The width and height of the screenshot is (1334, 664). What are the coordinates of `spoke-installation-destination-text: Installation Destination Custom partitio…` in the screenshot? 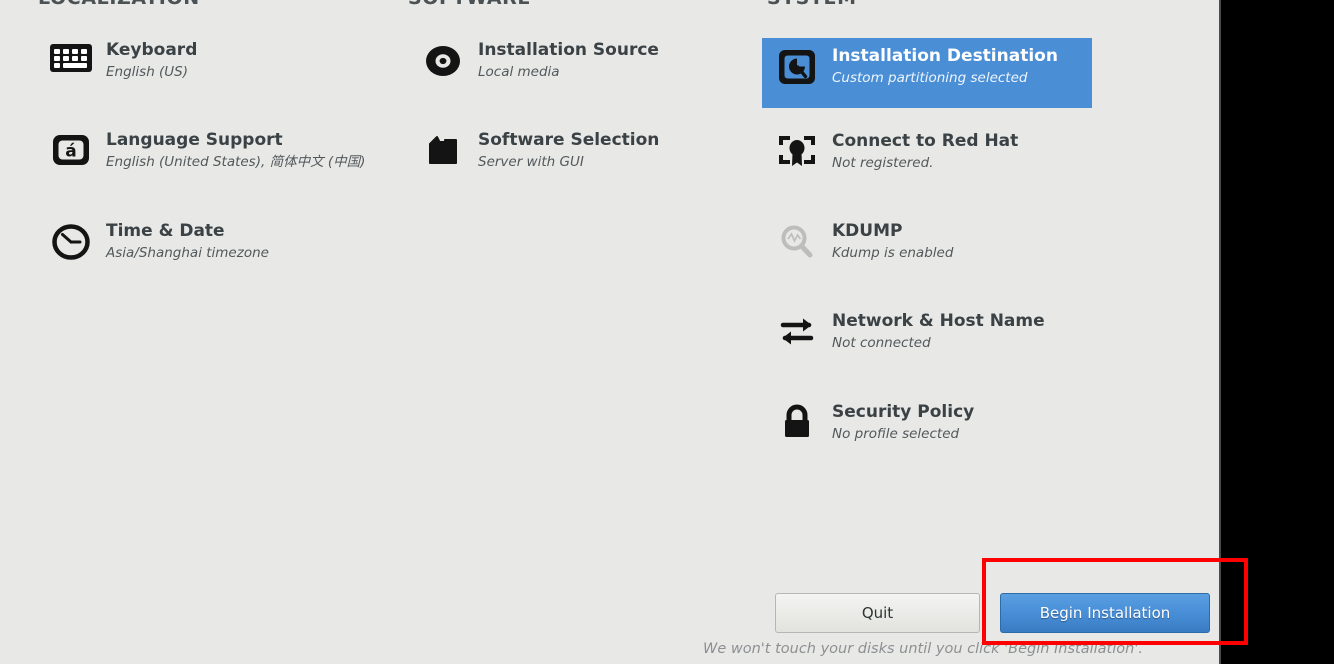 It's located at (939, 67).